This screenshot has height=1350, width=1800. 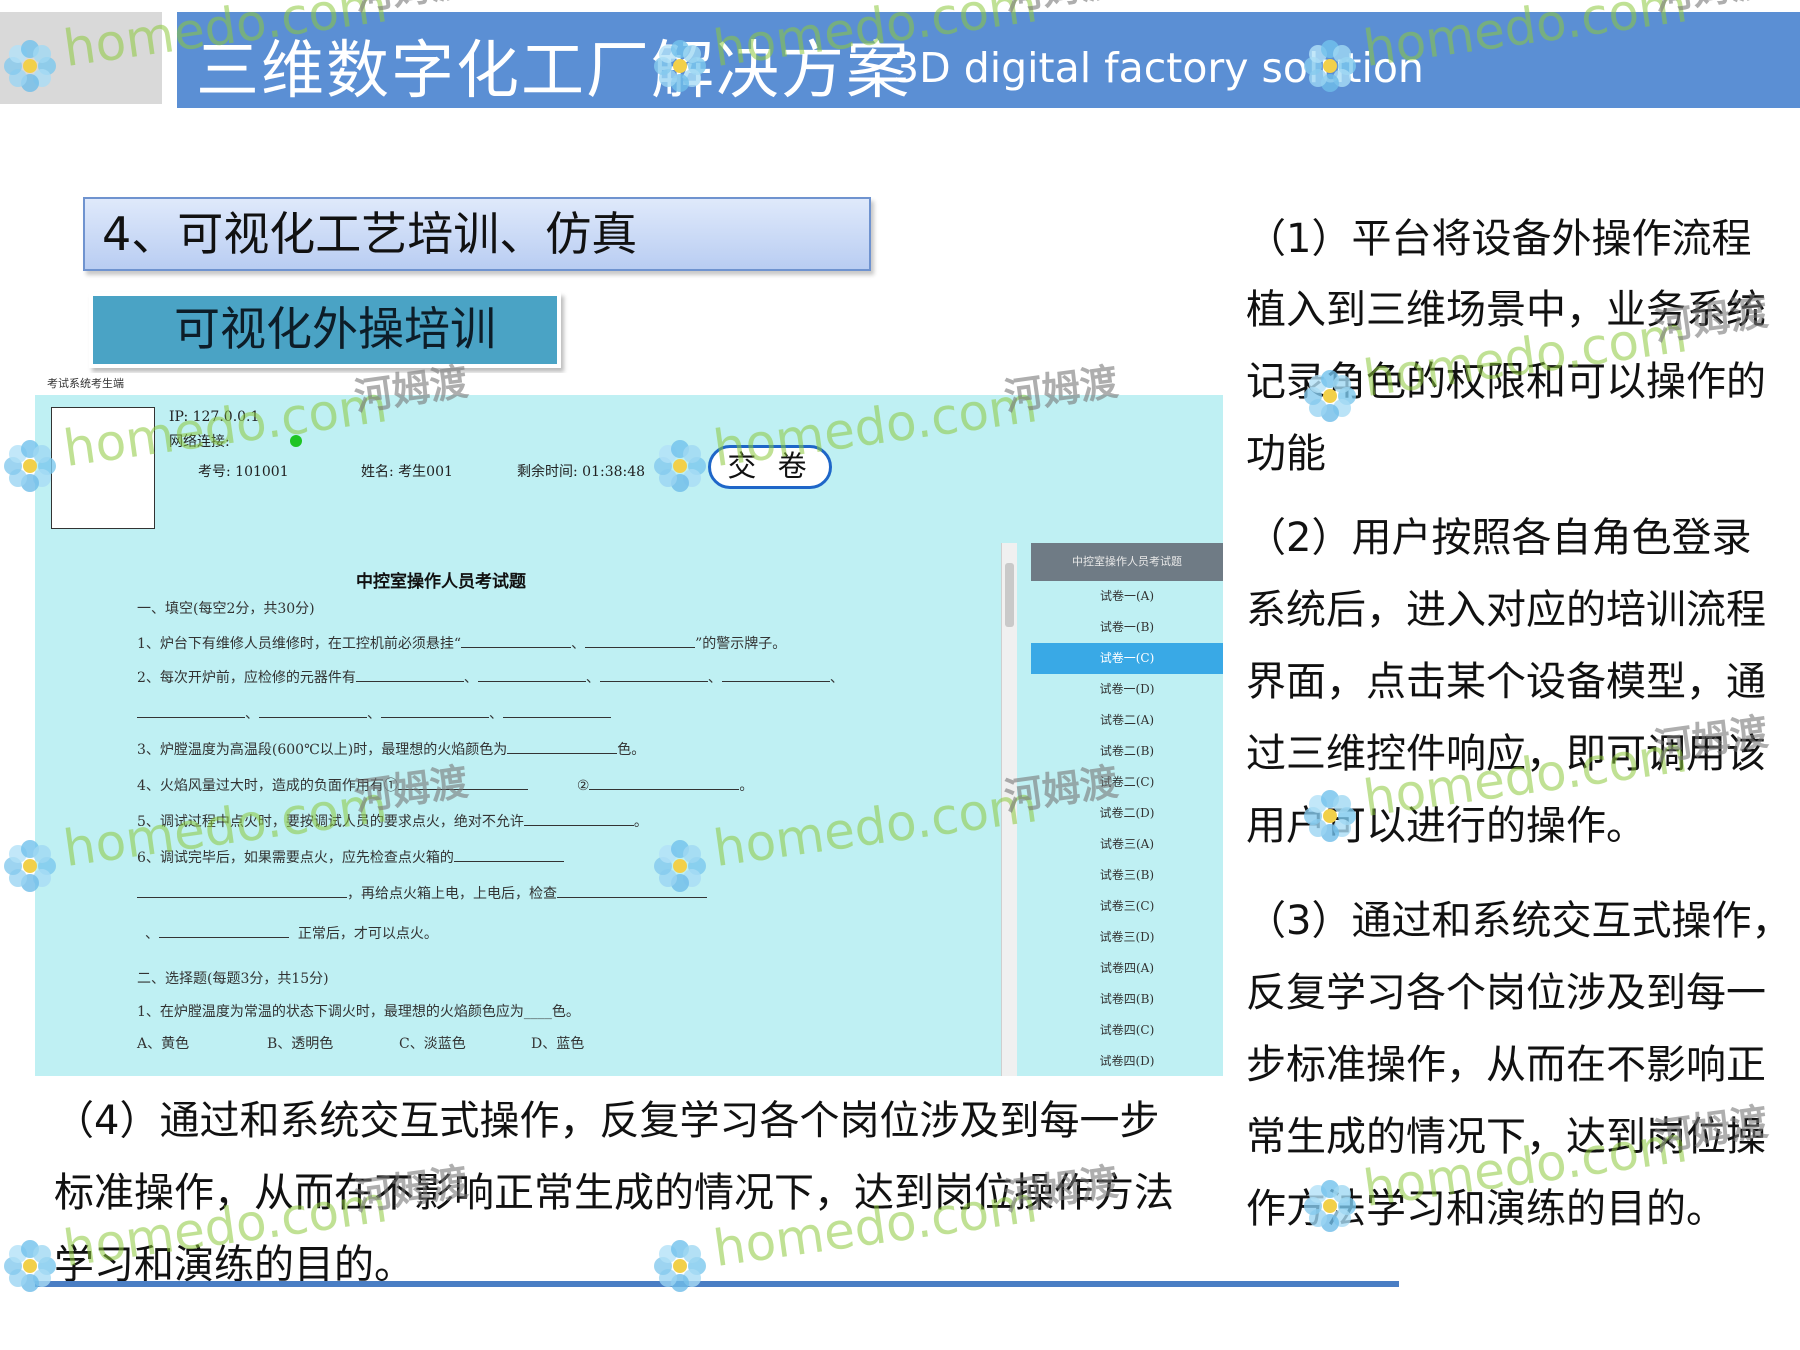 What do you see at coordinates (1127, 562) in the screenshot?
I see `paper-list-header: 中控室操作人员考试题` at bounding box center [1127, 562].